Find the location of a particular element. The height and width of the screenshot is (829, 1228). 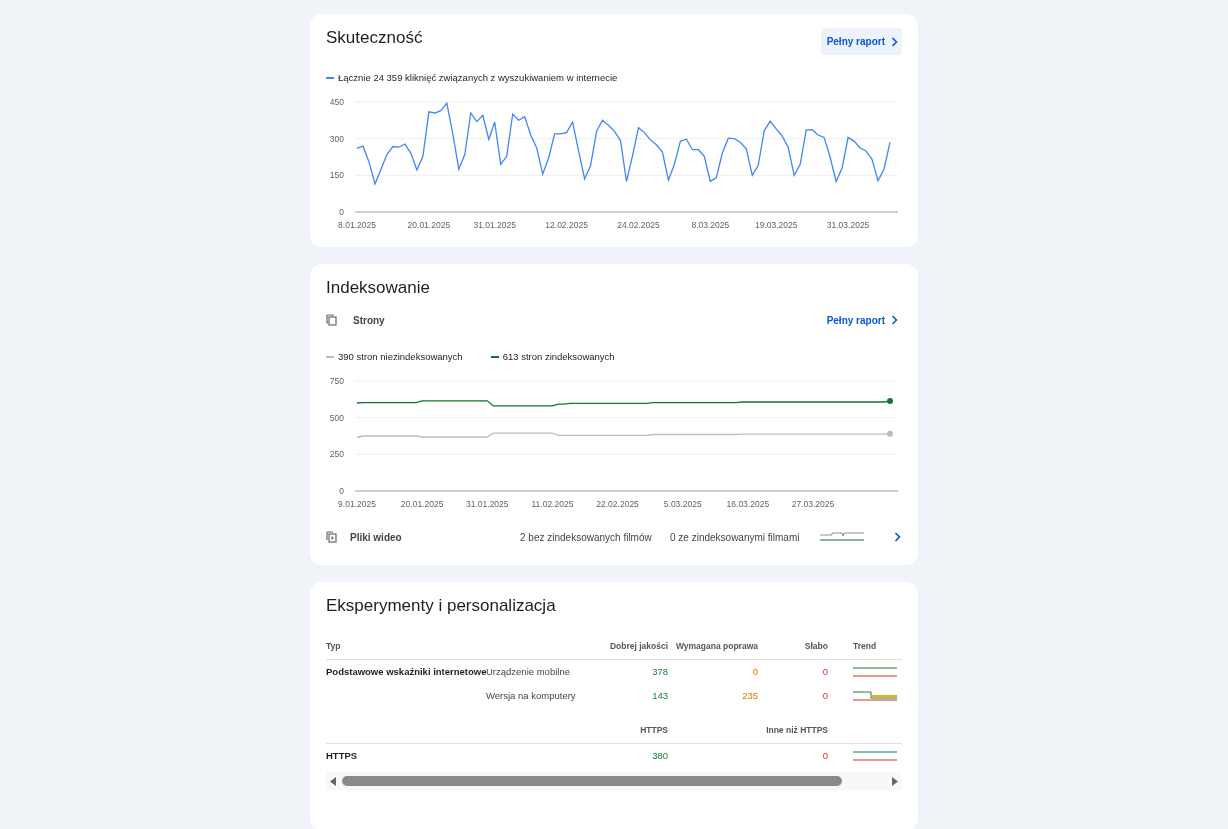

axis-tick-label: 5.03.2025 is located at coordinates (682, 503).